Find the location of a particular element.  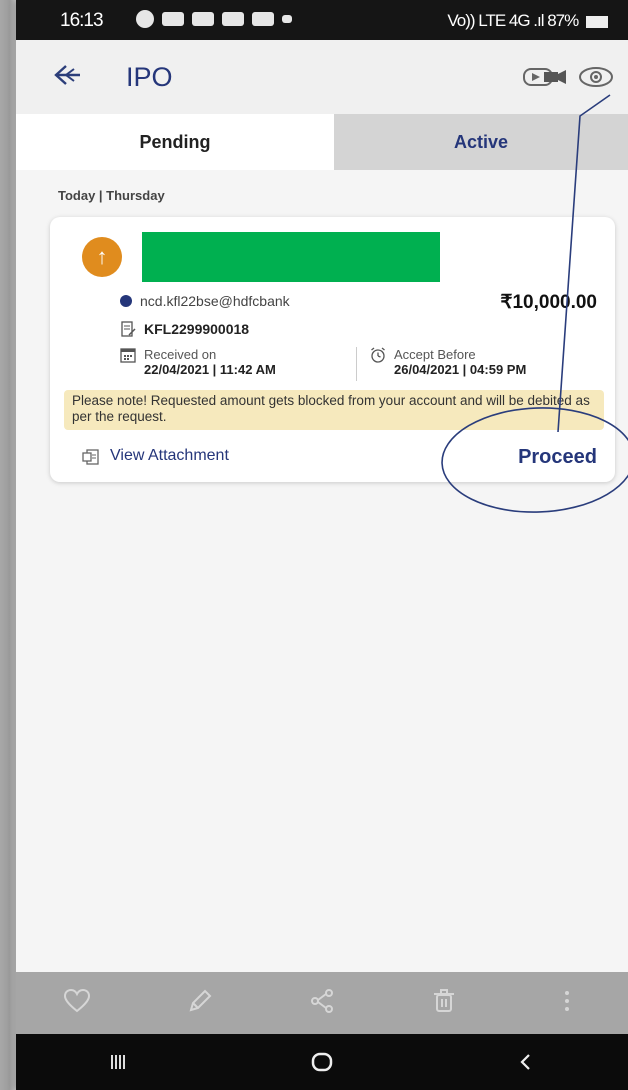

whatsapp-icon is located at coordinates (145, 19).